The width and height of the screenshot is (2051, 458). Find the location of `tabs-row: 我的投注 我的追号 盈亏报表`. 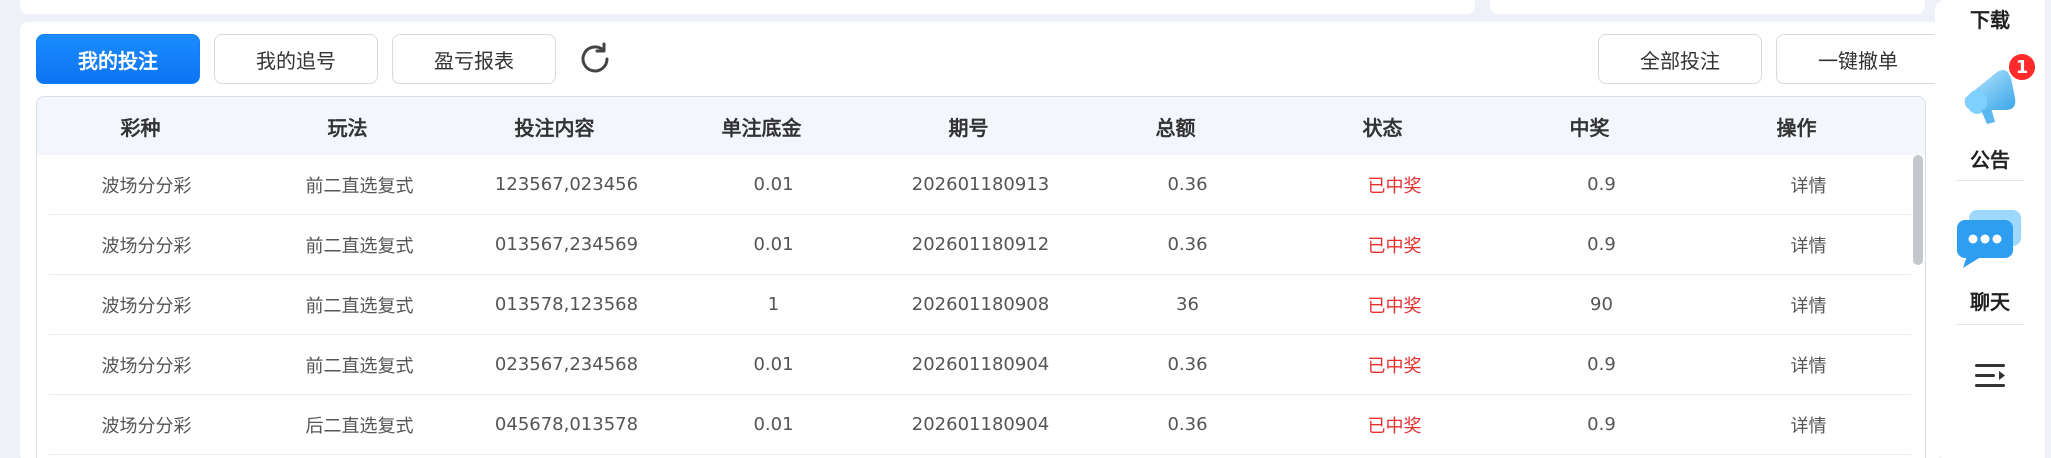

tabs-row: 我的投注 我的追号 盈亏报表 is located at coordinates (328, 59).